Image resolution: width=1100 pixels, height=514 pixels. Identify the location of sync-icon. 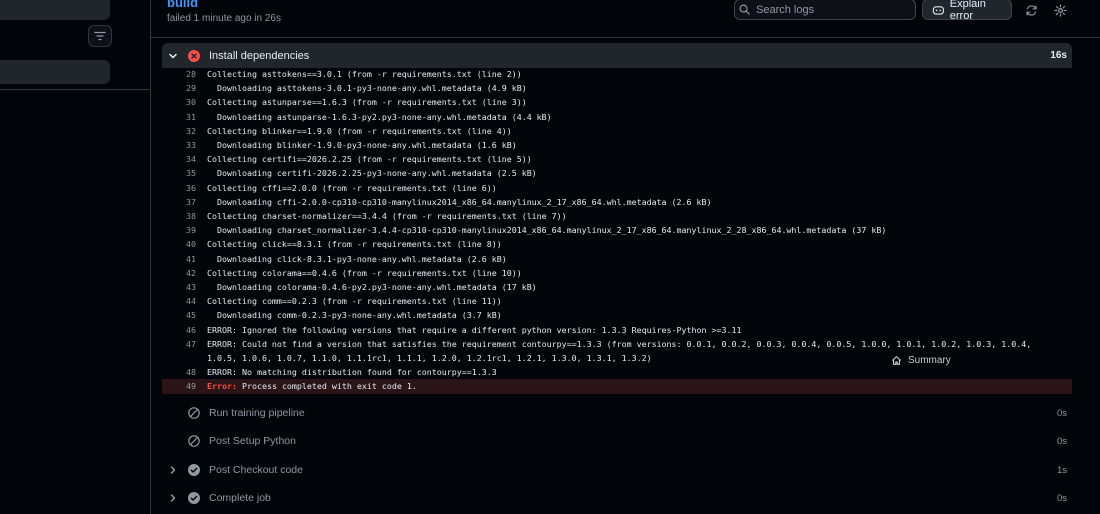
(1031, 10).